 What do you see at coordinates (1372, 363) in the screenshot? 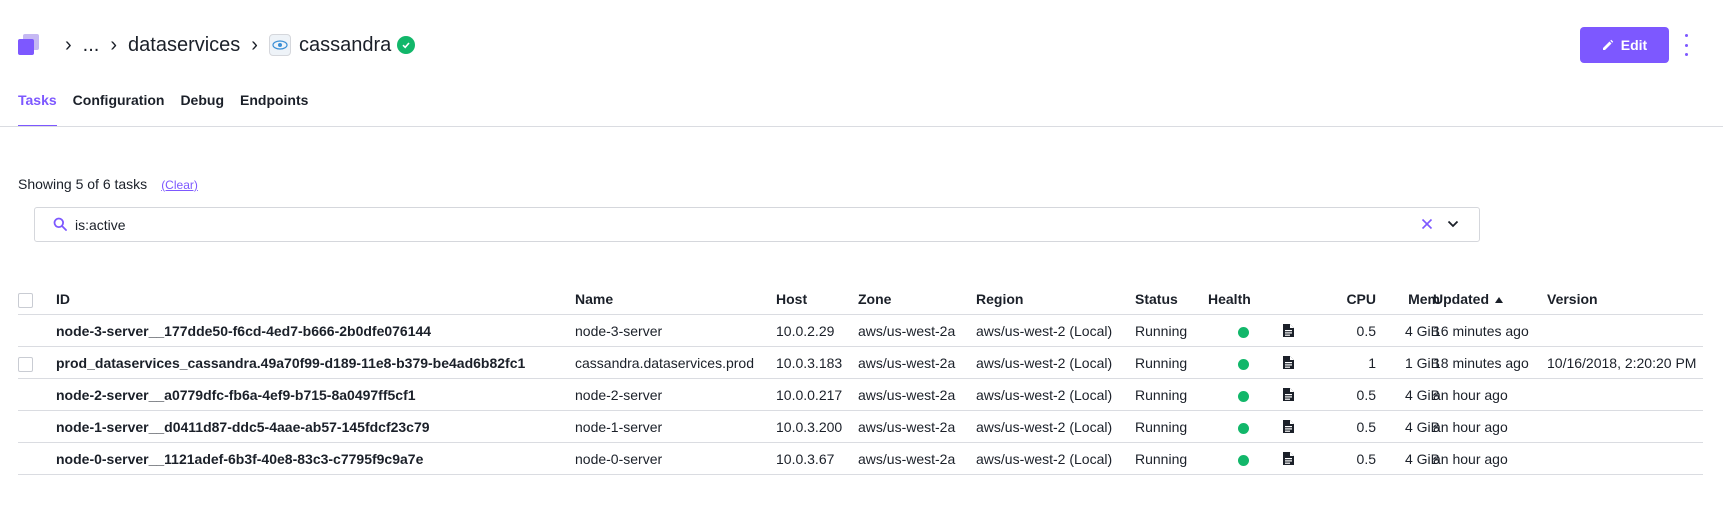
I see `task-cpu-cell: 1` at bounding box center [1372, 363].